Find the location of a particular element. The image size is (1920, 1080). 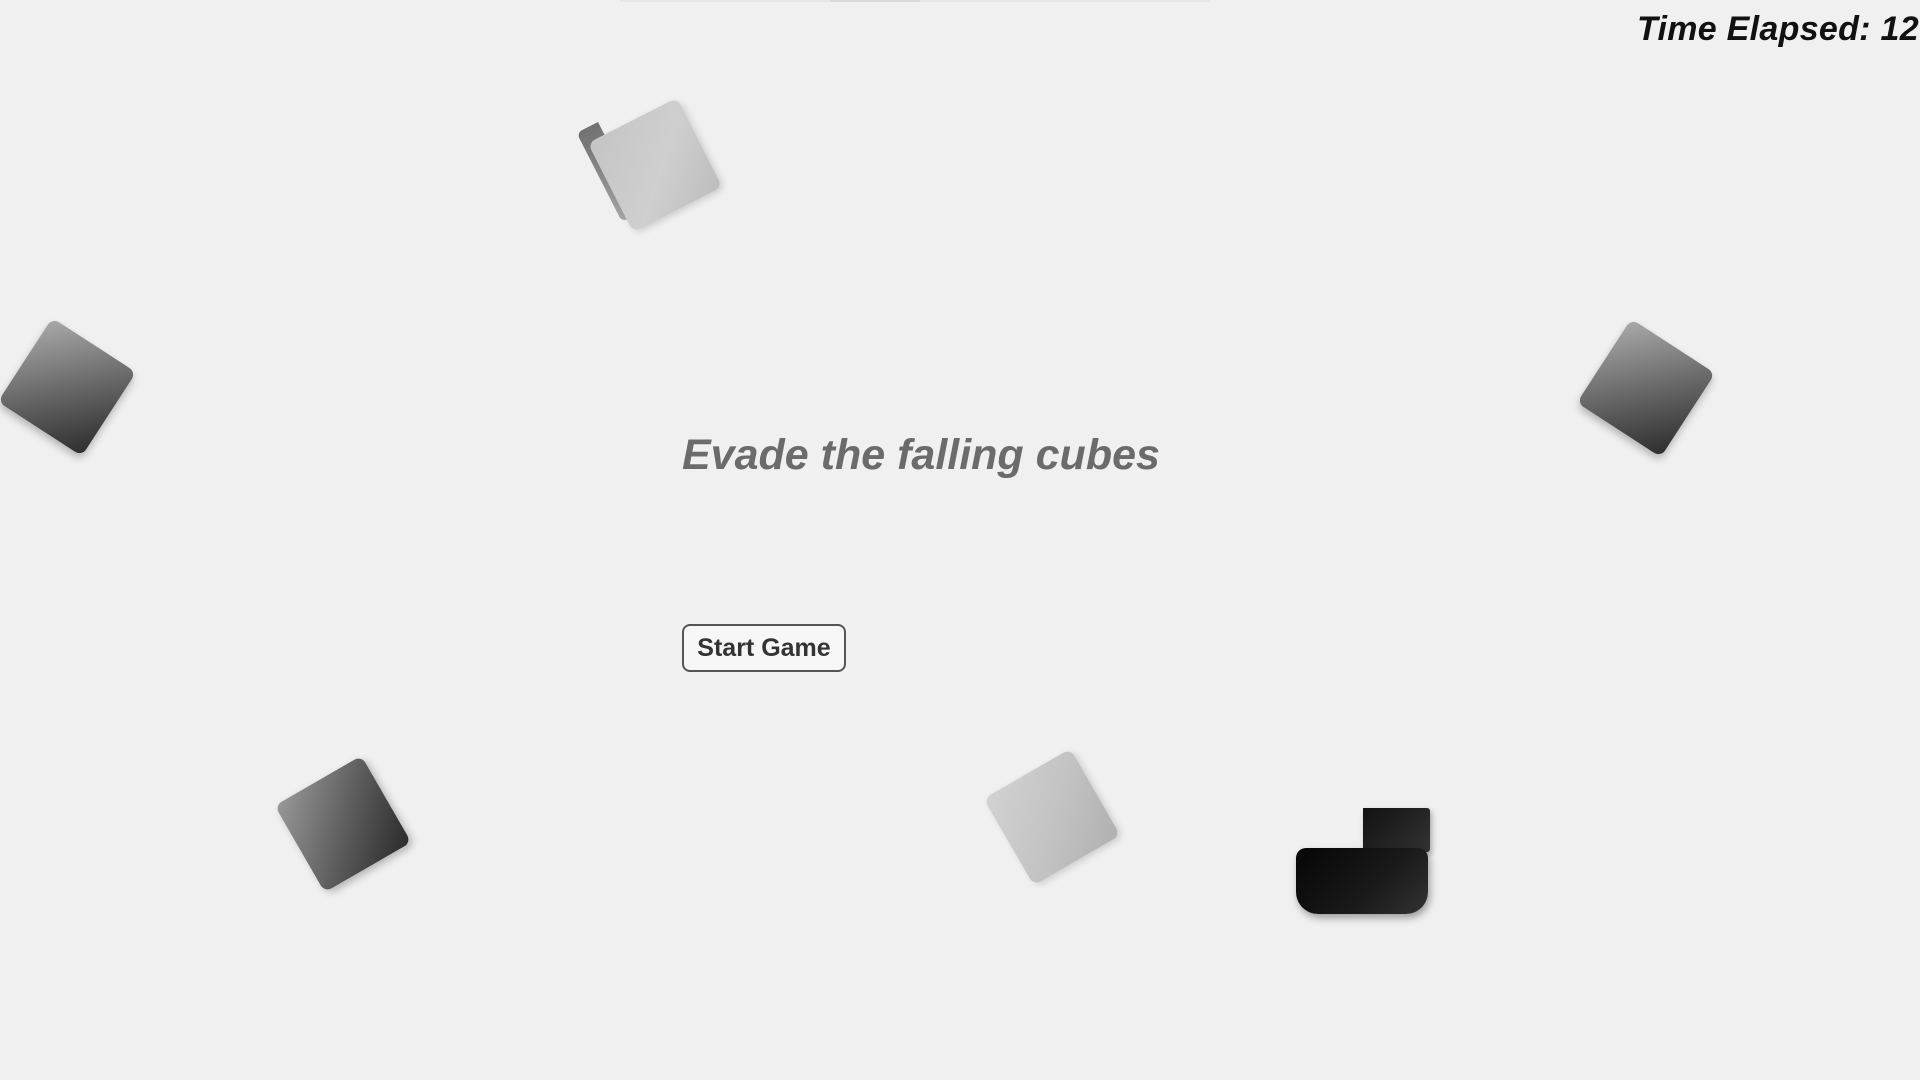

game-title: Evade the falling cubes is located at coordinates (921, 455).